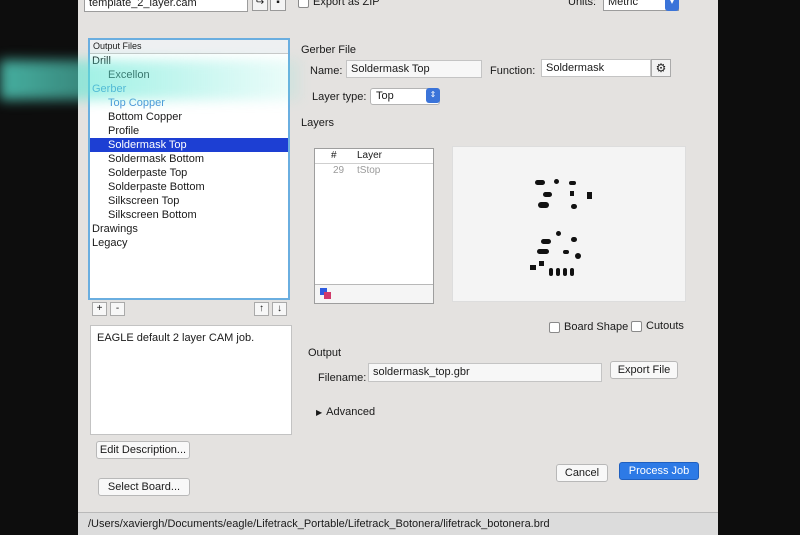  Describe the element at coordinates (369, 170) in the screenshot. I see `layer-name: tStop` at that location.